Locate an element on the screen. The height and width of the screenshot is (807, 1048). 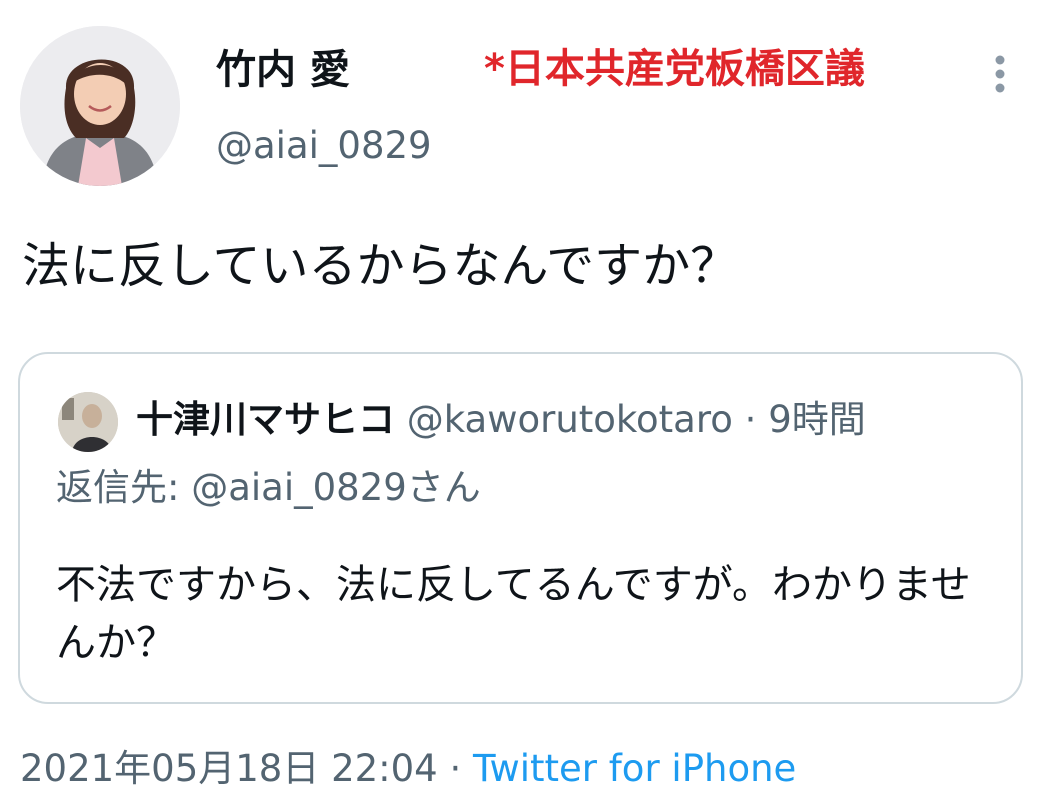
more-options-button is located at coordinates (1000, 74).